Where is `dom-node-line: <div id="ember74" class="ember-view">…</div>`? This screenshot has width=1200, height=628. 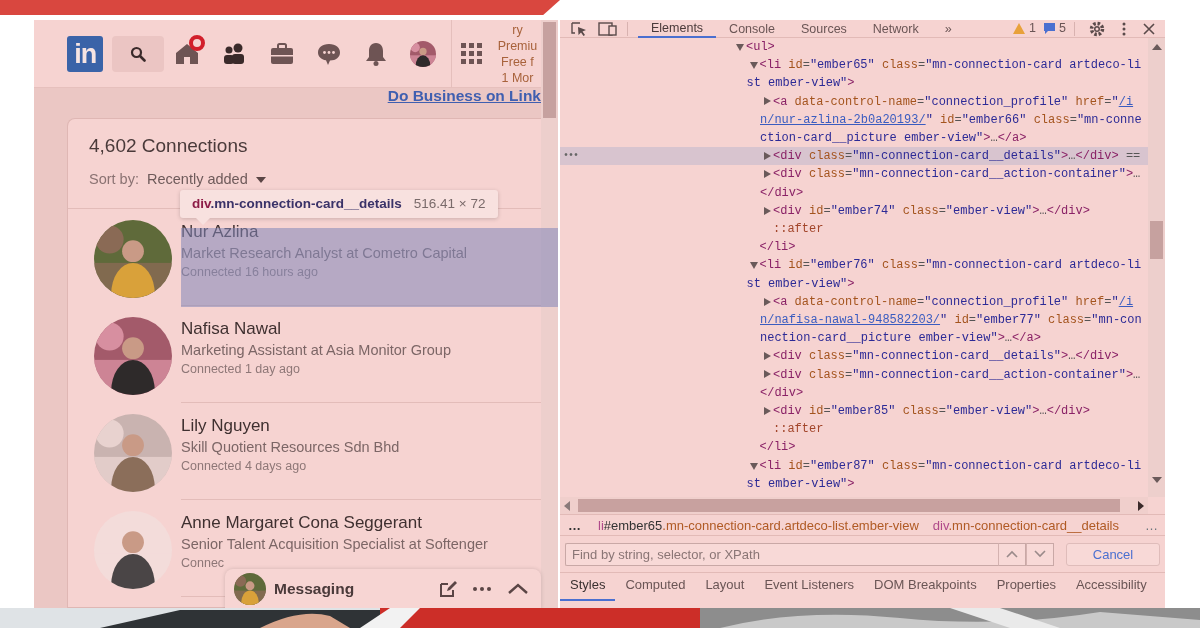 dom-node-line: <div id="ember74" class="ember-view">…</div> is located at coordinates (854, 211).